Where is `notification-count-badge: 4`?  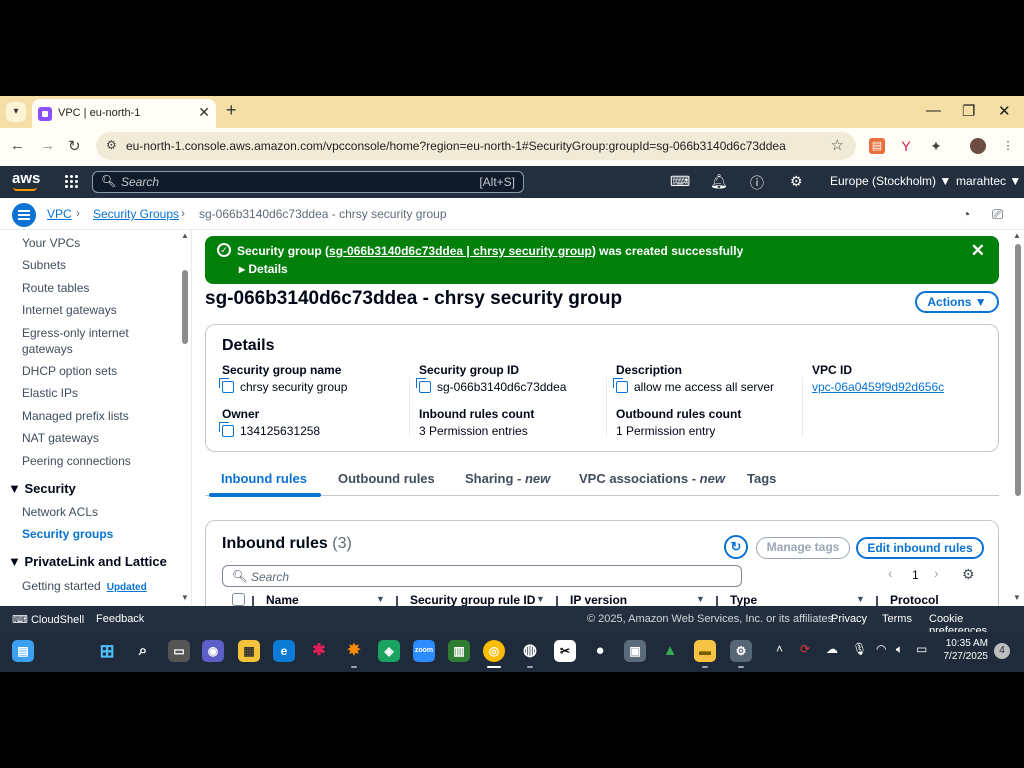
notification-count-badge: 4 is located at coordinates (1002, 651).